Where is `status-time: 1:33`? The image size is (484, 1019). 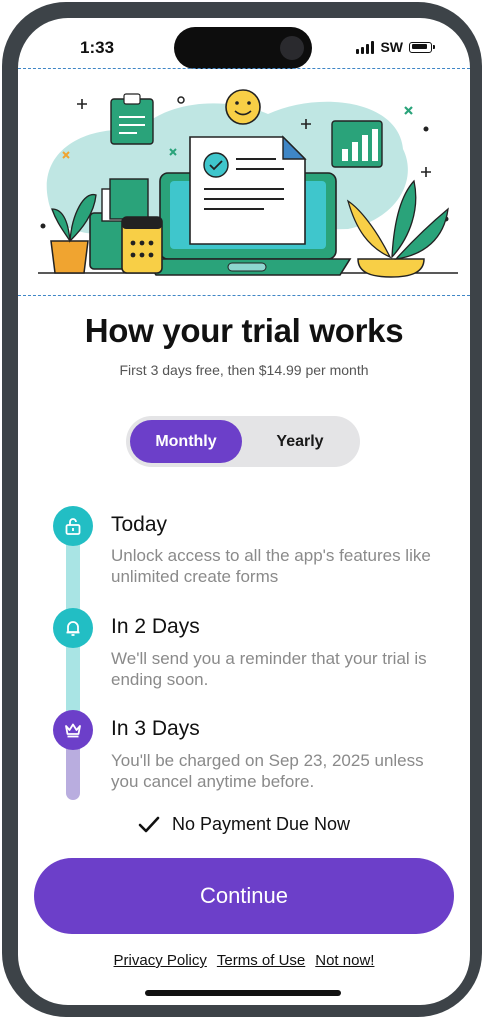 status-time: 1:33 is located at coordinates (97, 47).